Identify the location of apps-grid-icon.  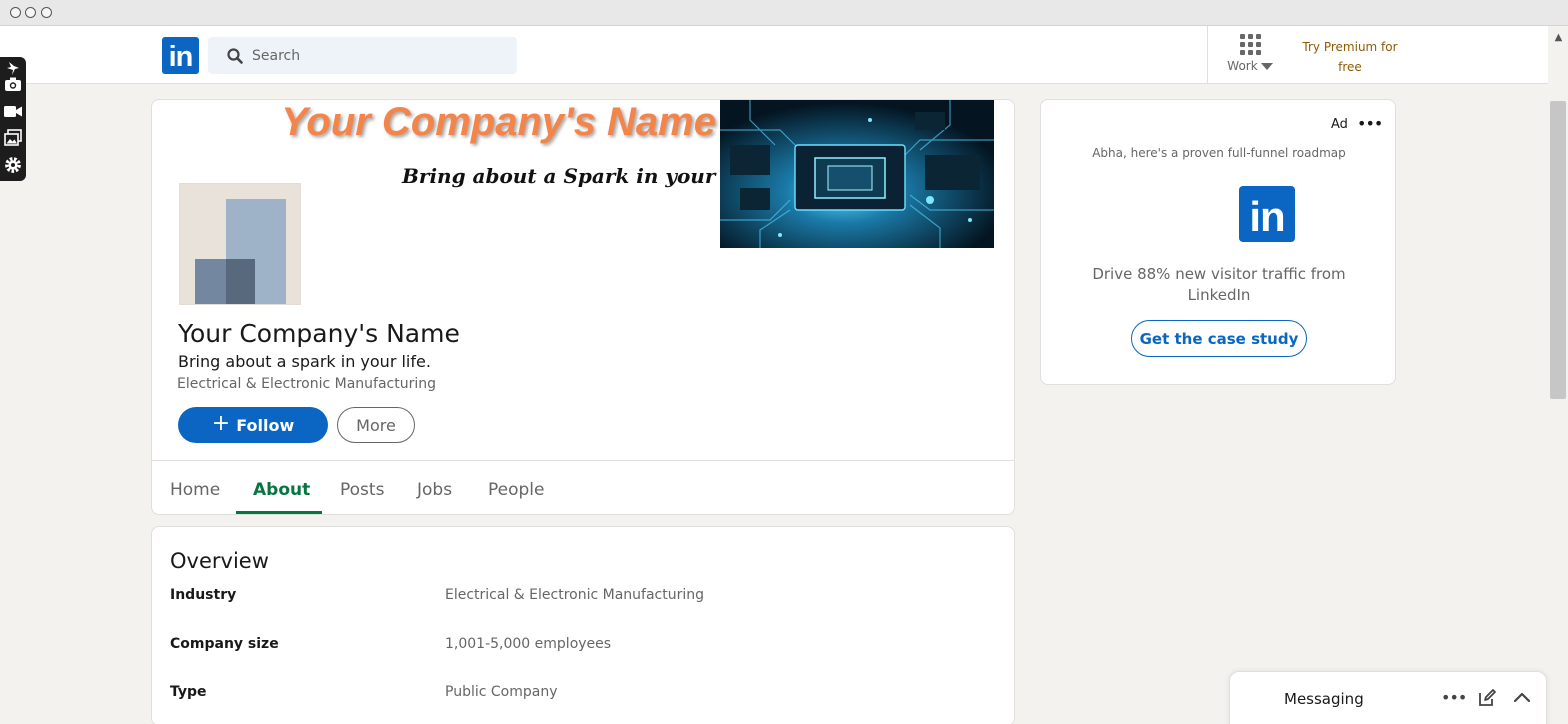
(1250, 44).